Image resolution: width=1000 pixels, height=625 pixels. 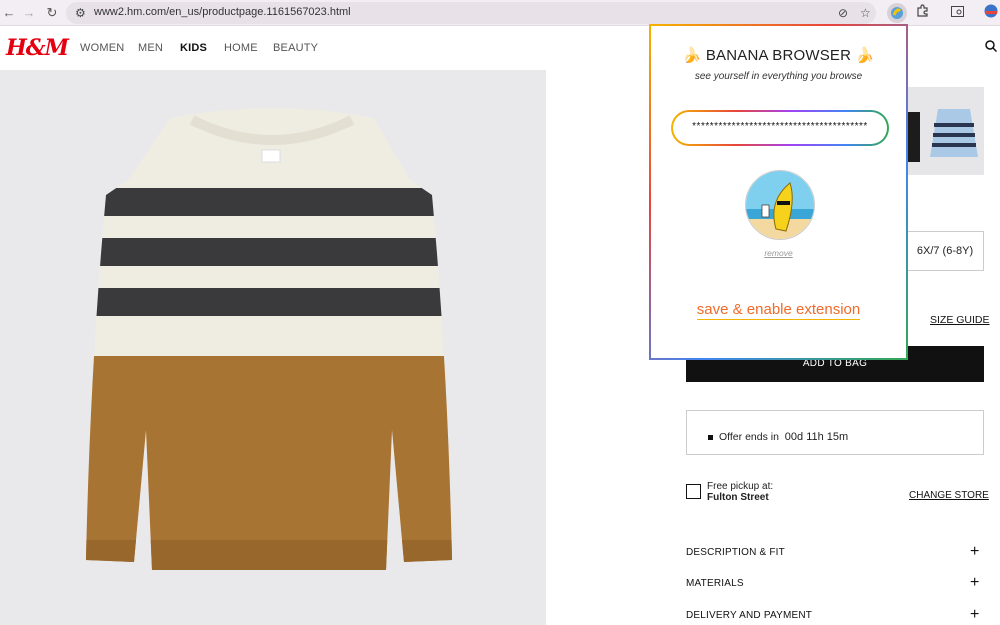 I want to click on square-bullet-icon, so click(x=710, y=437).